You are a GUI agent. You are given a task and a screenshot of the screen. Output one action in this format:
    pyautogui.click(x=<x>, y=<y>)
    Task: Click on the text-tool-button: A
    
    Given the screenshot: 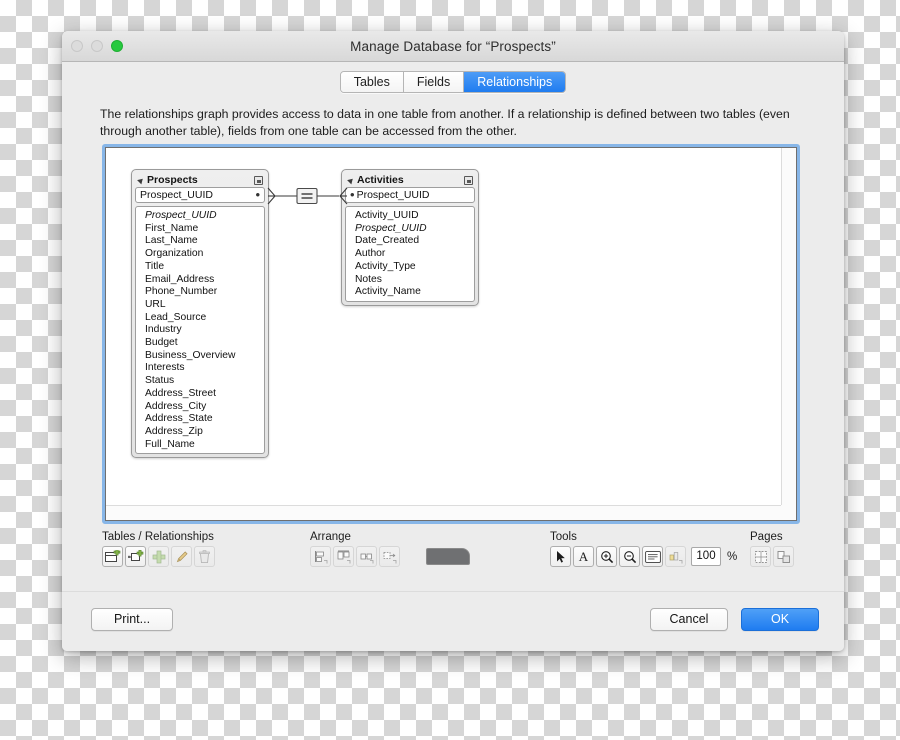 What is the action you would take?
    pyautogui.click(x=583, y=556)
    